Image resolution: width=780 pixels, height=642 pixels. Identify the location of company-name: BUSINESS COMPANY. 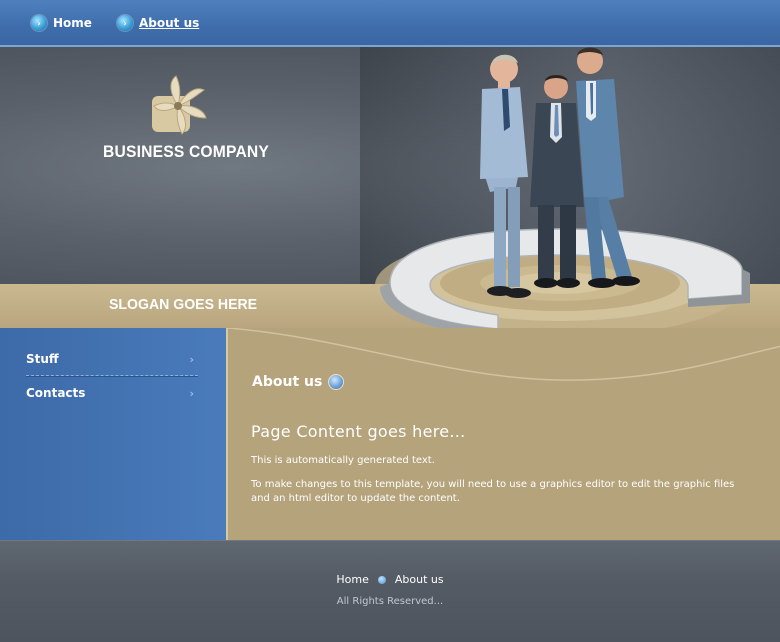
(186, 151).